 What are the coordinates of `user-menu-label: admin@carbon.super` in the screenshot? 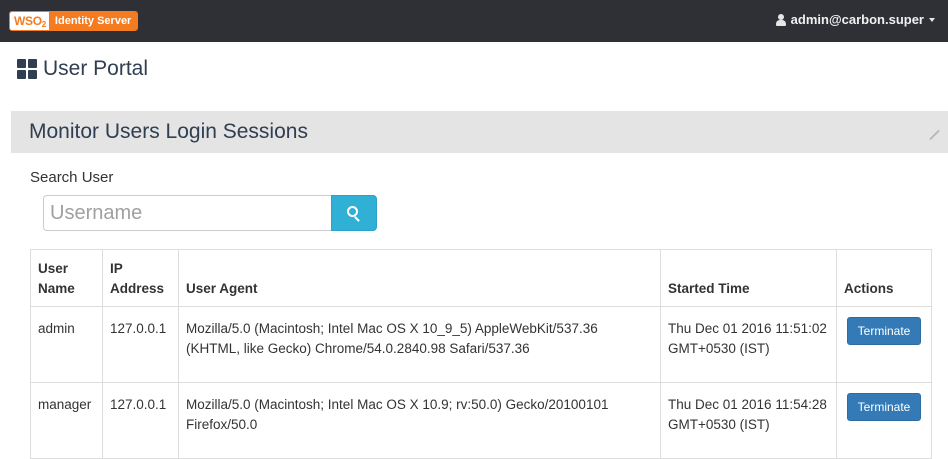 It's located at (857, 19).